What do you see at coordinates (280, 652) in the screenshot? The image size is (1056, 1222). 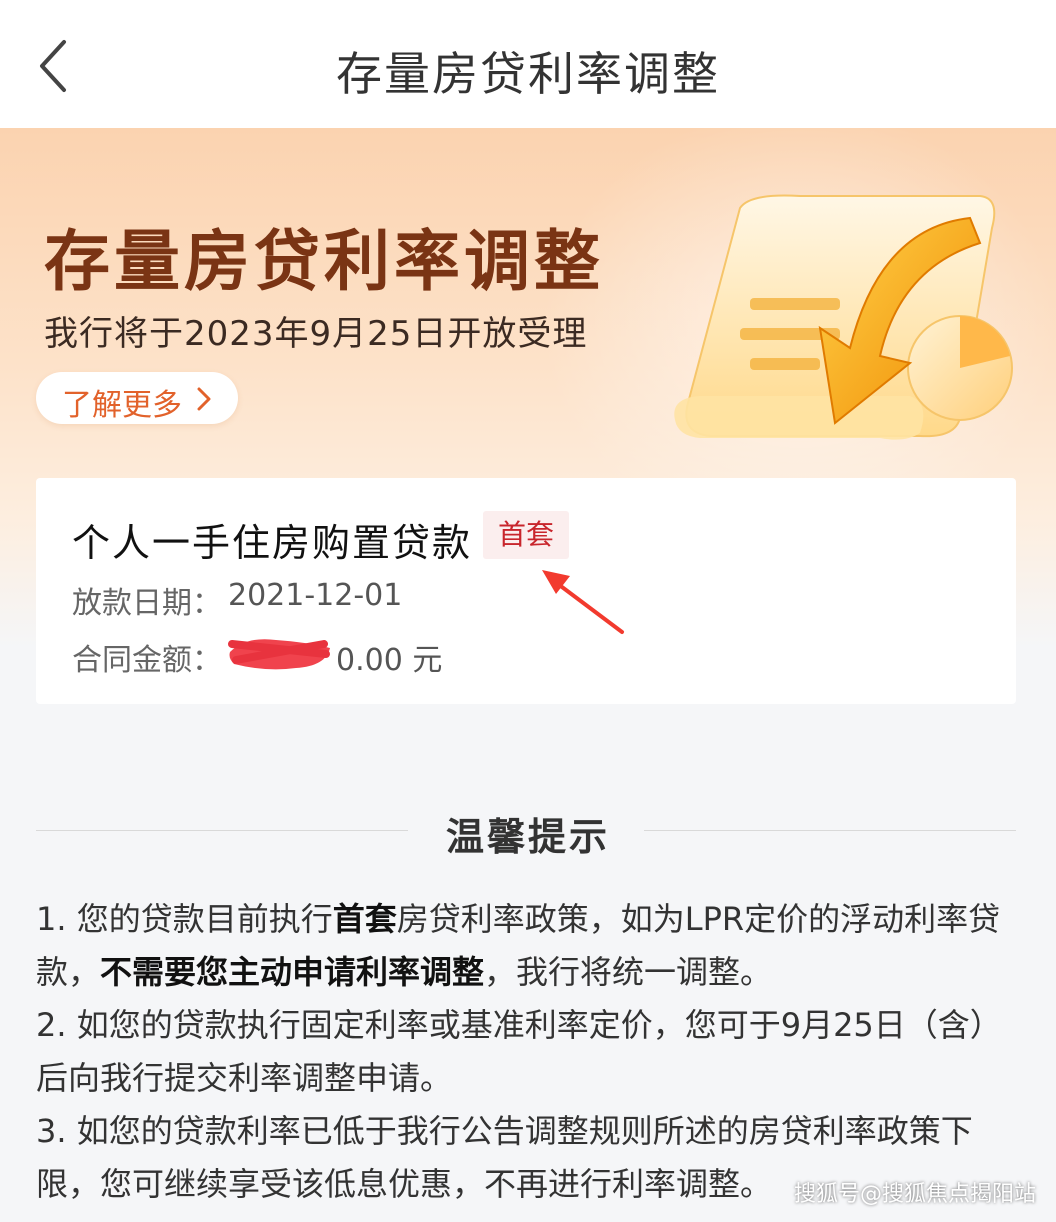 I see `redaction-scribble` at bounding box center [280, 652].